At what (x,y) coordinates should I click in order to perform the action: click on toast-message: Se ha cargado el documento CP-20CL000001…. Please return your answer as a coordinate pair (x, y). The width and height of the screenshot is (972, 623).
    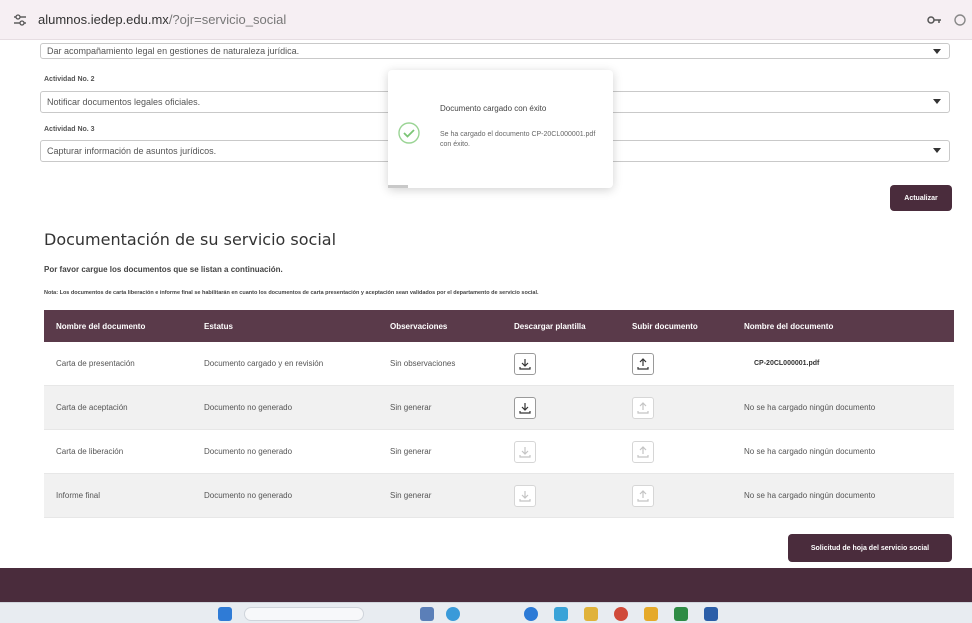
    Looking at the image, I should click on (518, 139).